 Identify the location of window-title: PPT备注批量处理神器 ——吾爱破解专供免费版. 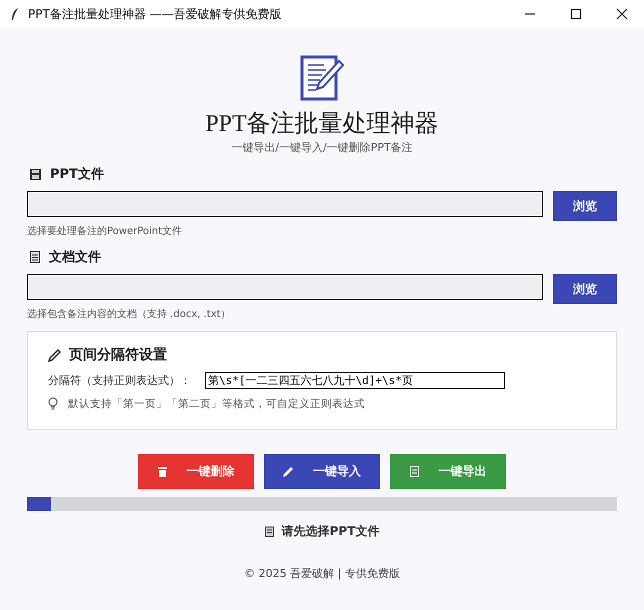
(155, 14).